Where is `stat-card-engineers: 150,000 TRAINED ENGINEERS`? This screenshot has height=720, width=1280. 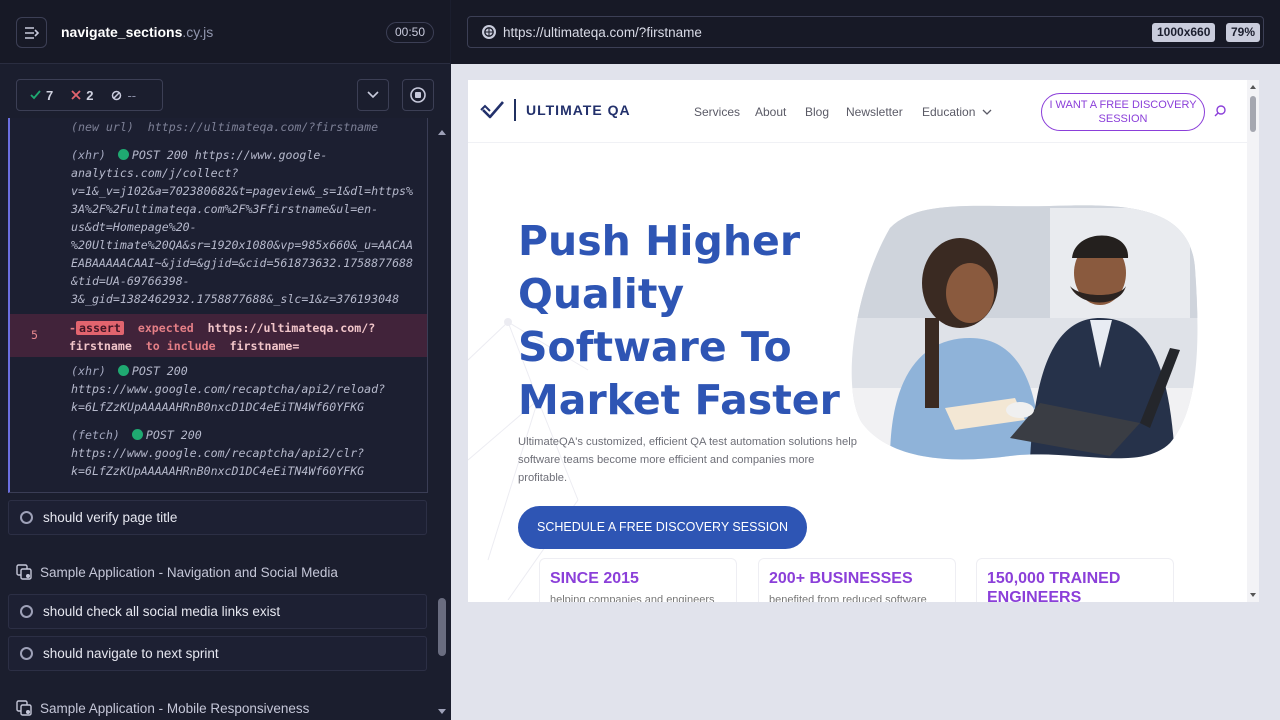
stat-card-engineers: 150,000 TRAINED ENGINEERS is located at coordinates (1075, 580).